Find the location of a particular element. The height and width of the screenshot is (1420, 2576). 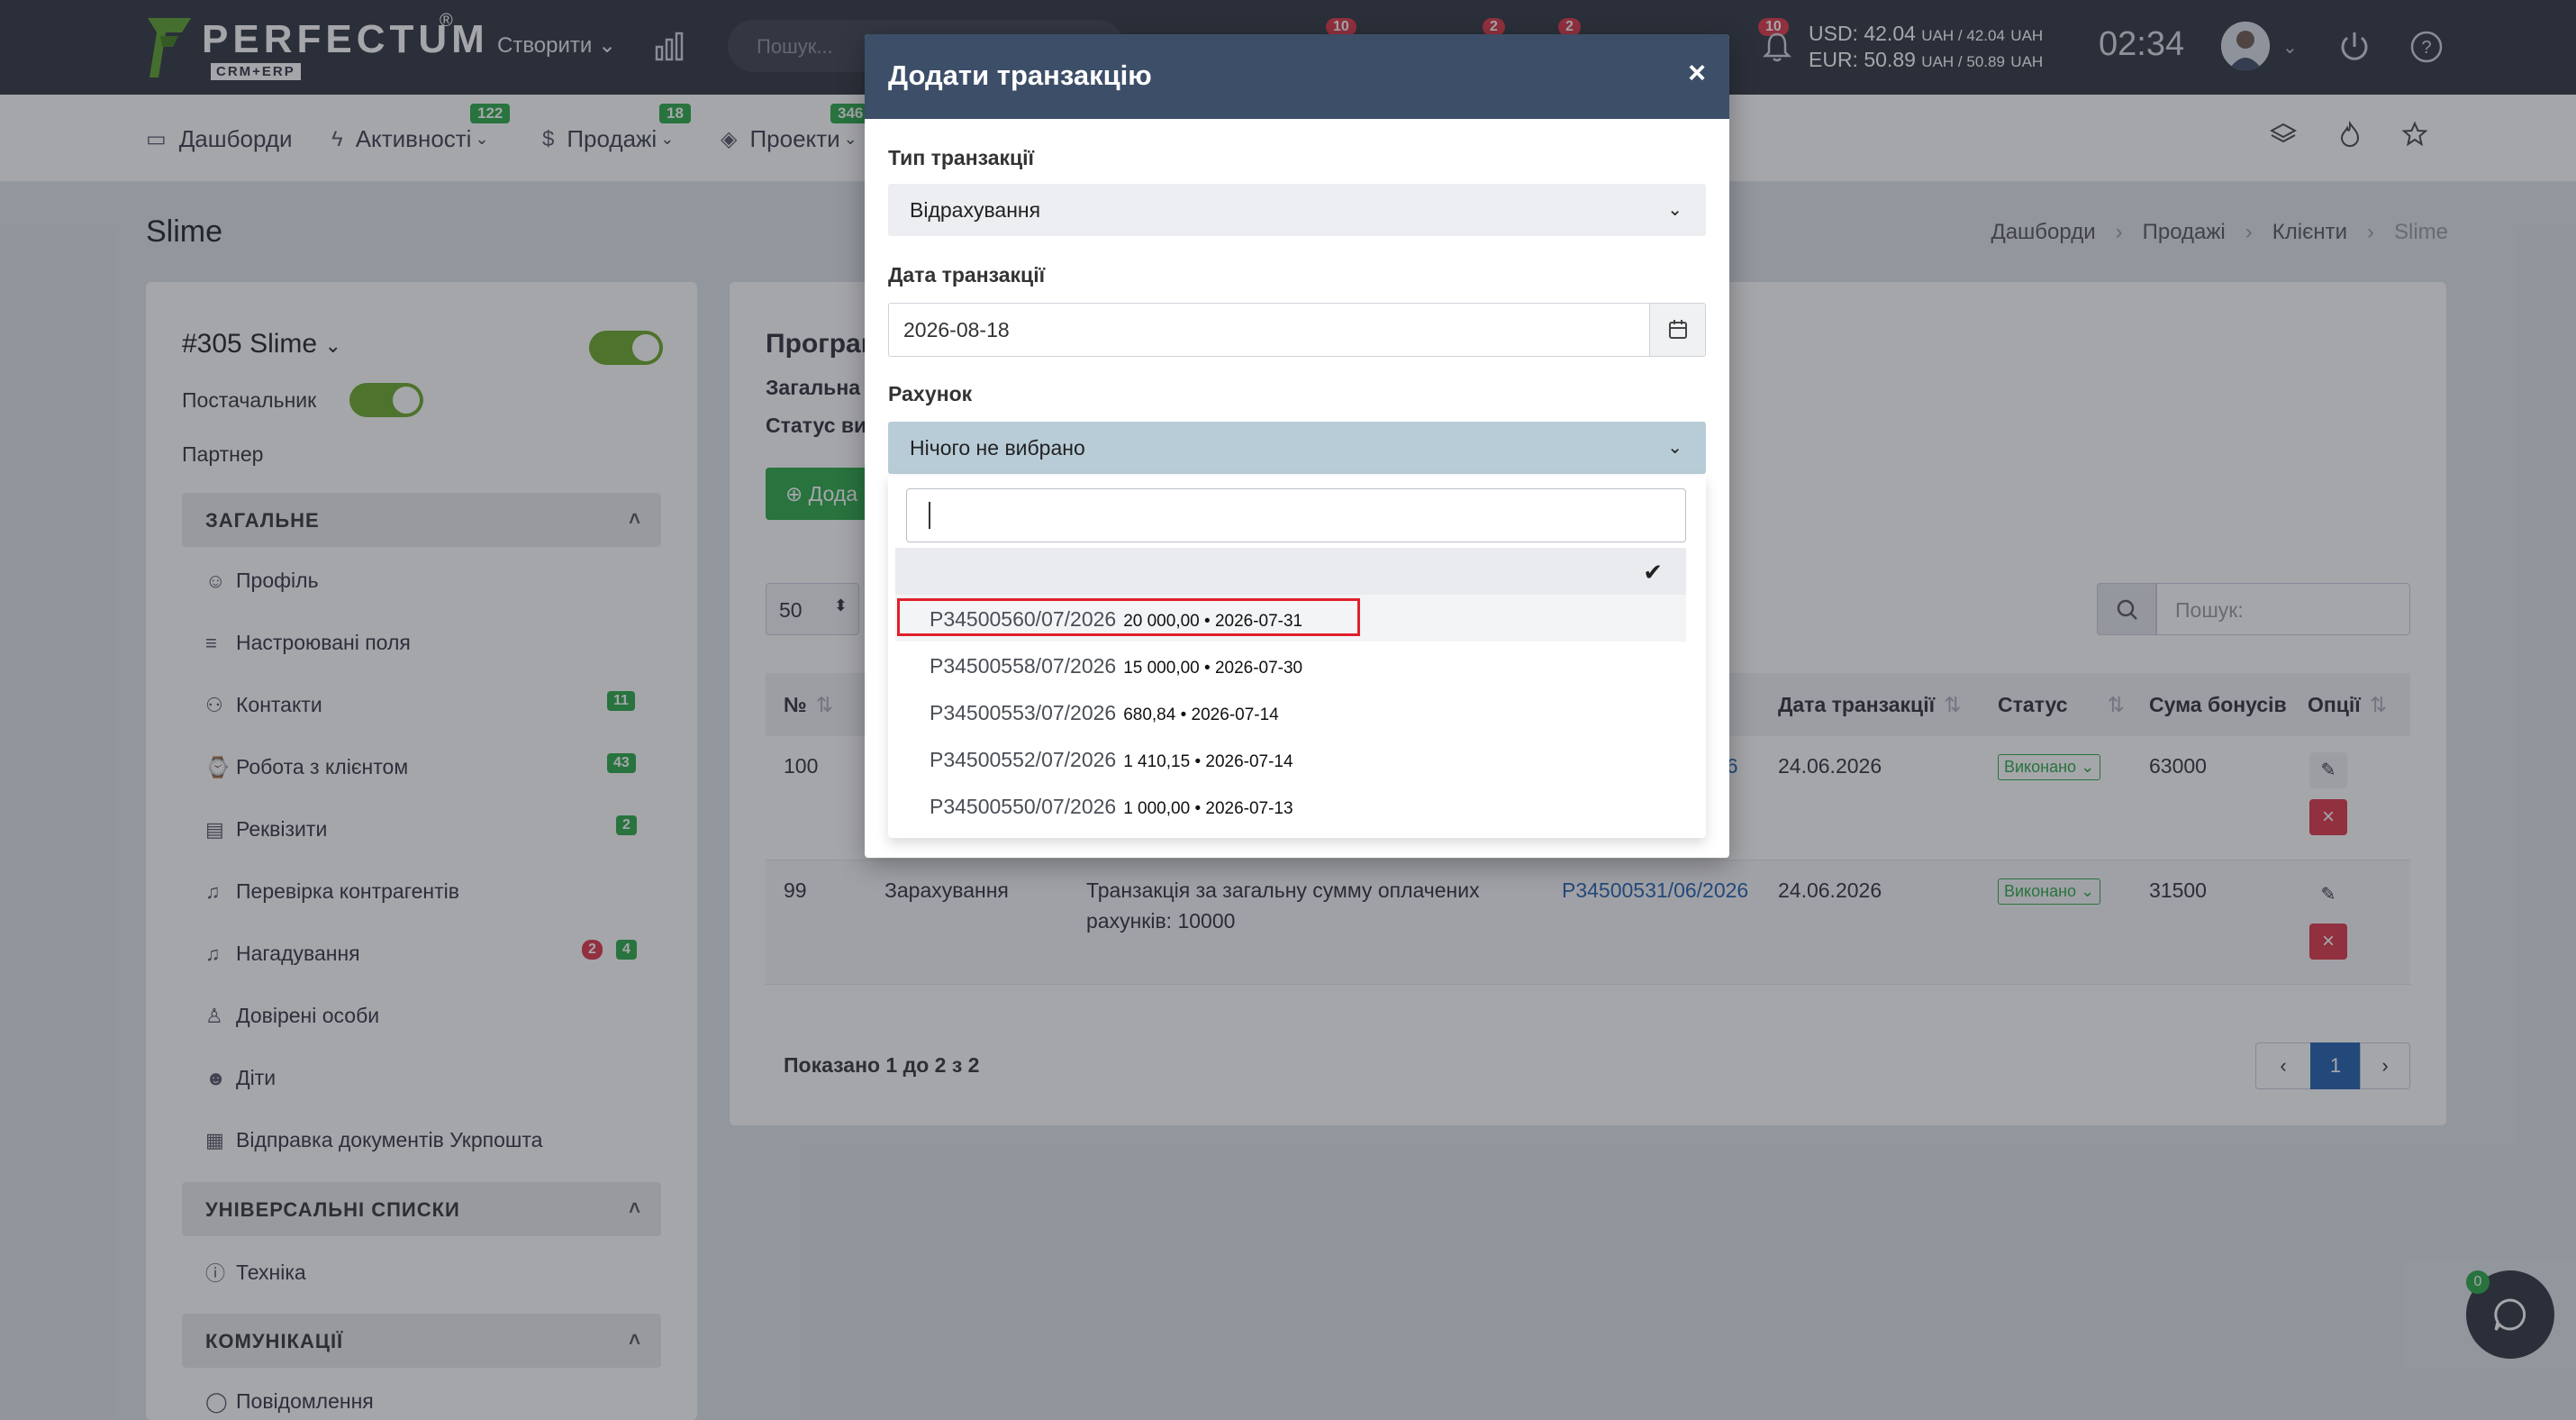

option-number: P34500552/07/2026 is located at coordinates (1024, 759).